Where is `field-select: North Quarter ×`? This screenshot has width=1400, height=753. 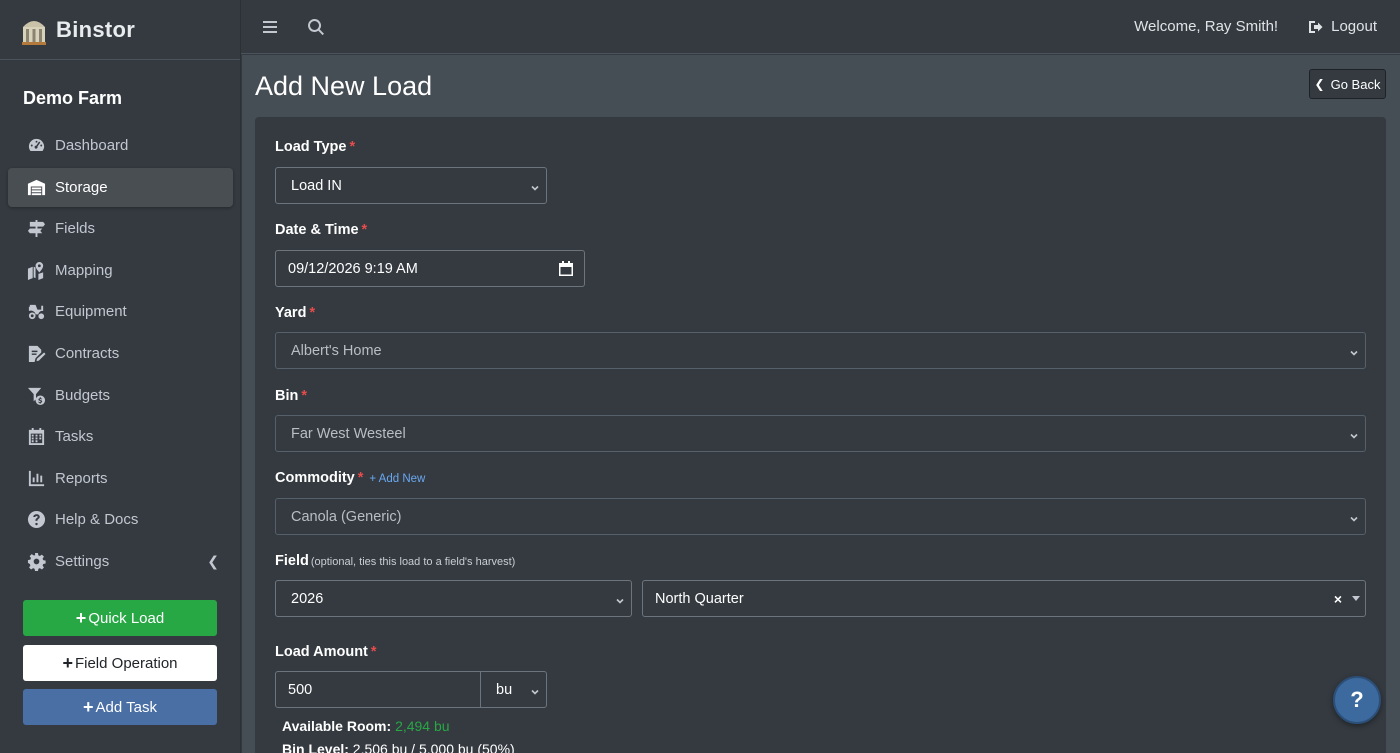 field-select: North Quarter × is located at coordinates (1004, 598).